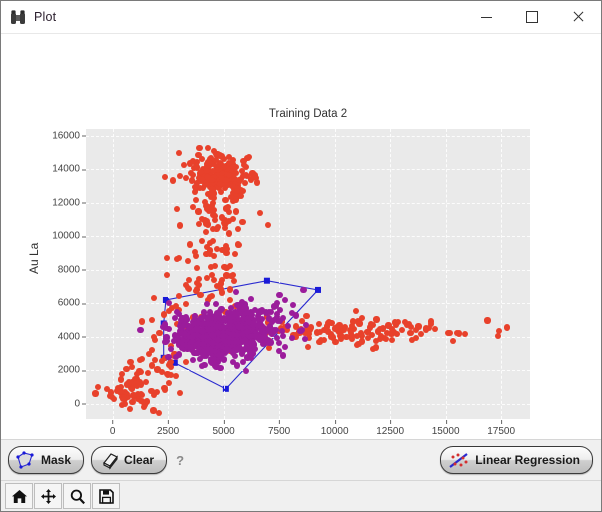 The width and height of the screenshot is (602, 512). What do you see at coordinates (77, 496) in the screenshot?
I see `zoom-icon` at bounding box center [77, 496].